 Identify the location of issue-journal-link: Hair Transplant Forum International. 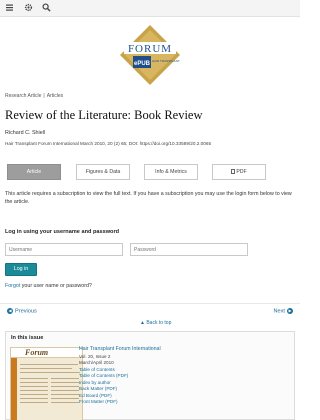
(120, 349).